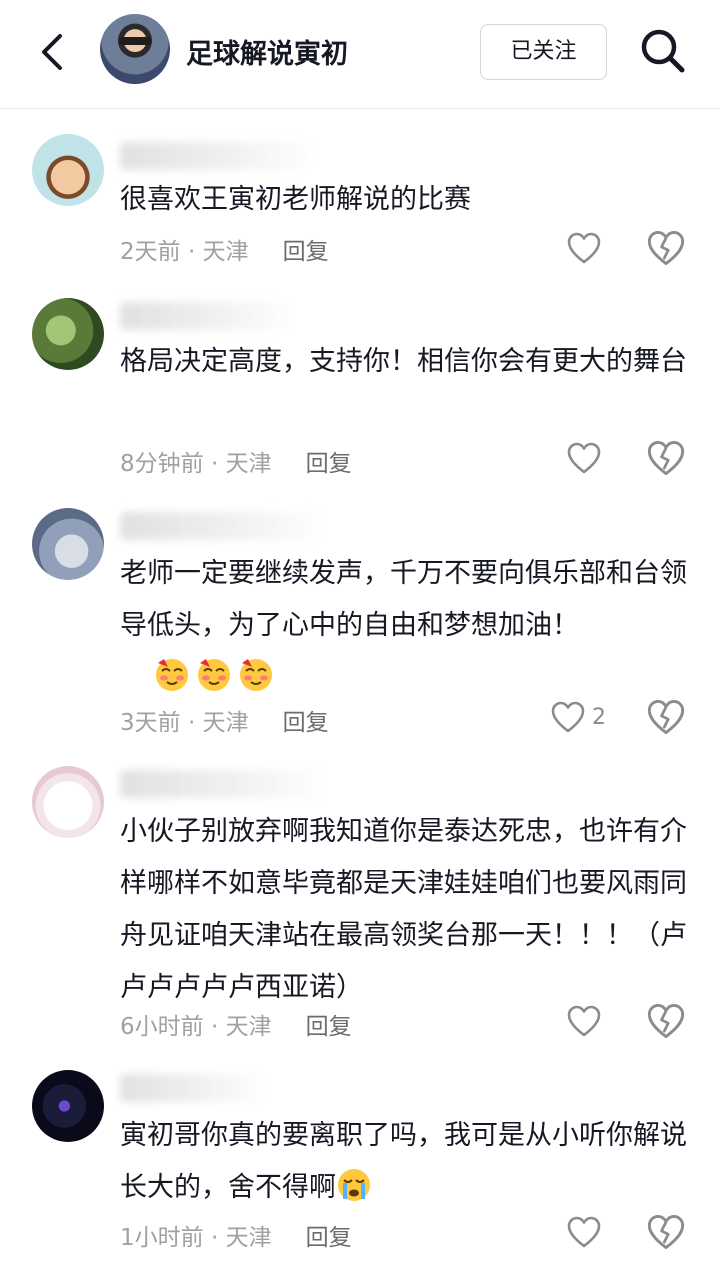 Image resolution: width=719 pixels, height=1272 pixels. Describe the element at coordinates (267, 51) in the screenshot. I see `profile-name: 足球解说寅初` at that location.